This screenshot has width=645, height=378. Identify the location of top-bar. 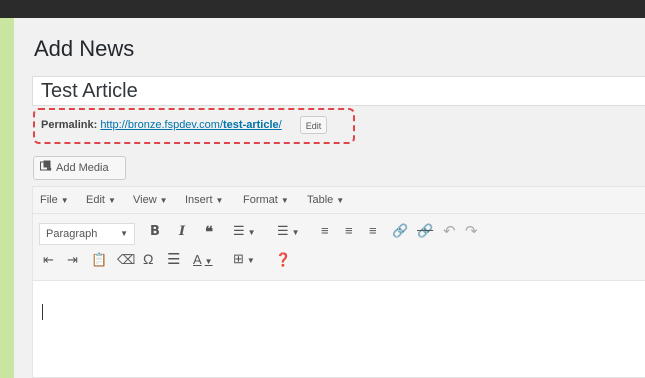
(322, 9).